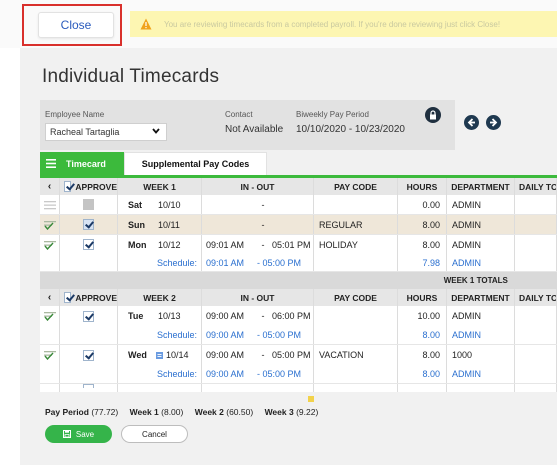 The width and height of the screenshot is (557, 465). I want to click on day-date: 10/10, so click(169, 204).